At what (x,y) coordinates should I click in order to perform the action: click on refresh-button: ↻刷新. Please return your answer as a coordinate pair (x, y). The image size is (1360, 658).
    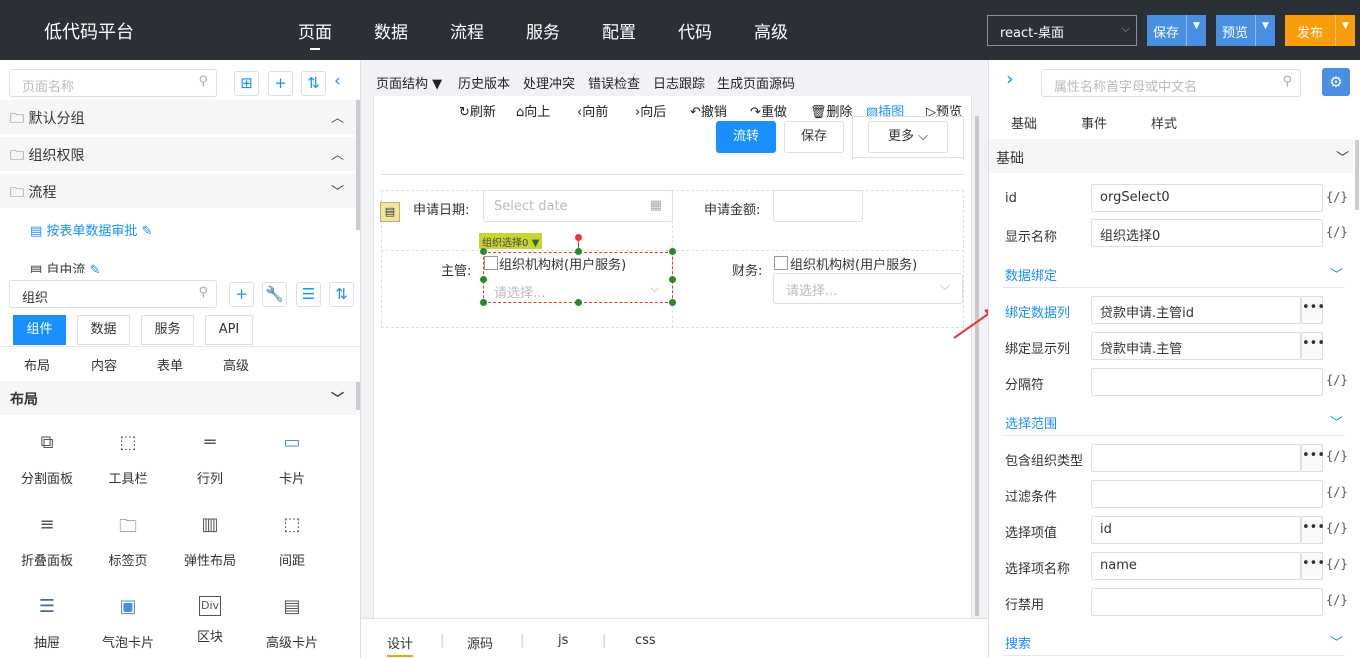
    Looking at the image, I should click on (477, 110).